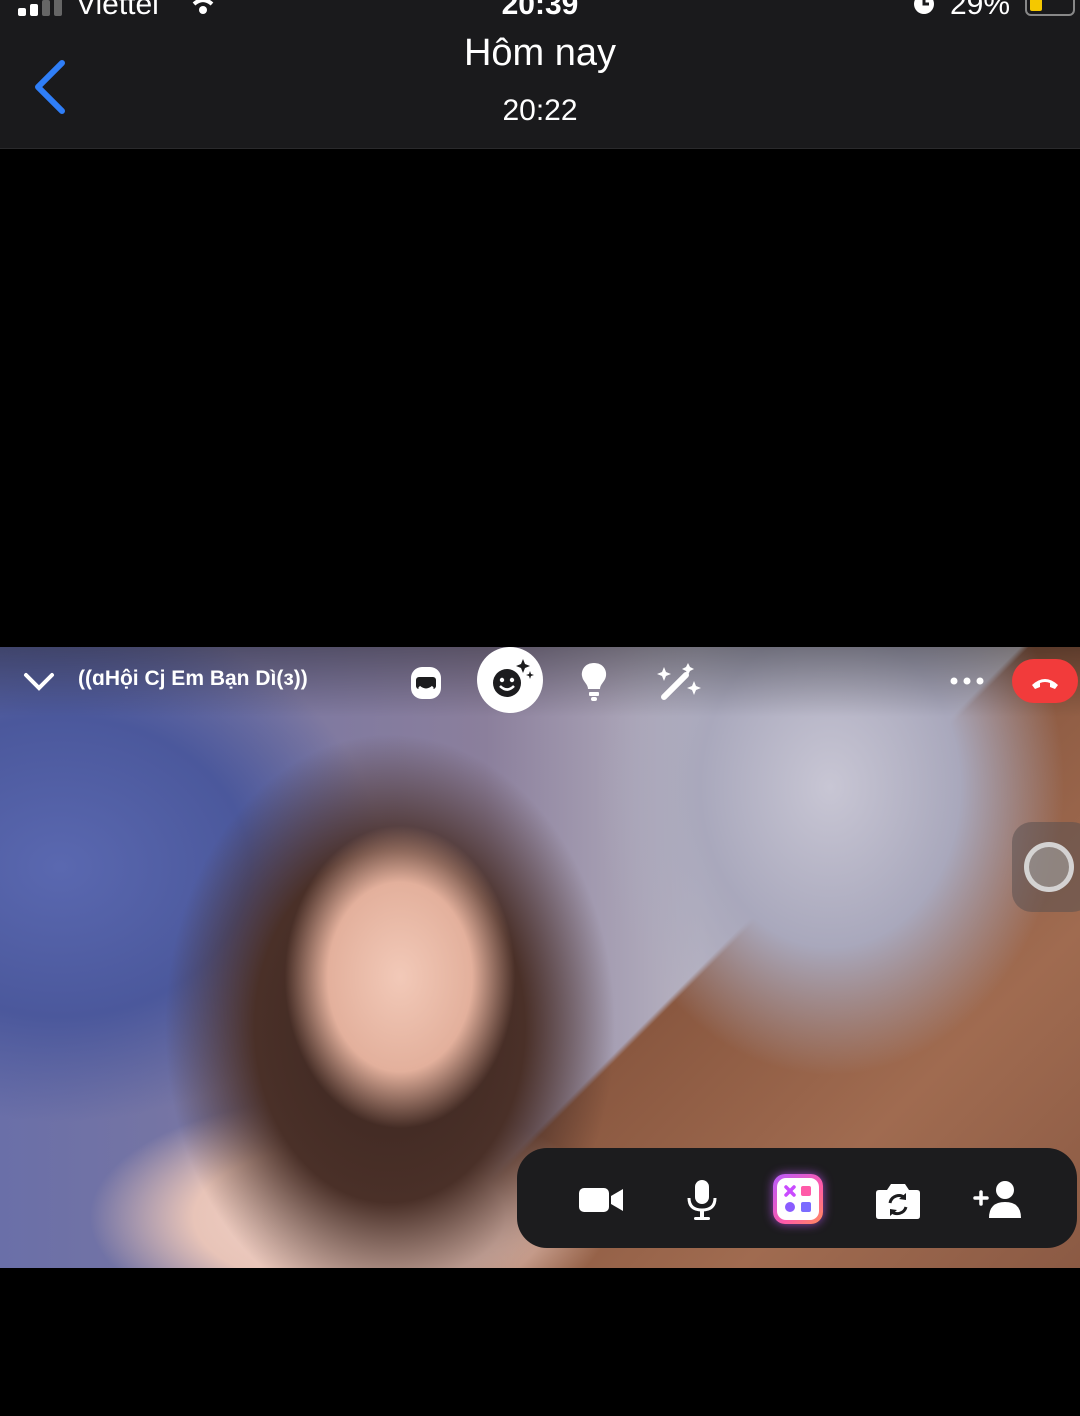  I want to click on apps-button, so click(798, 1199).